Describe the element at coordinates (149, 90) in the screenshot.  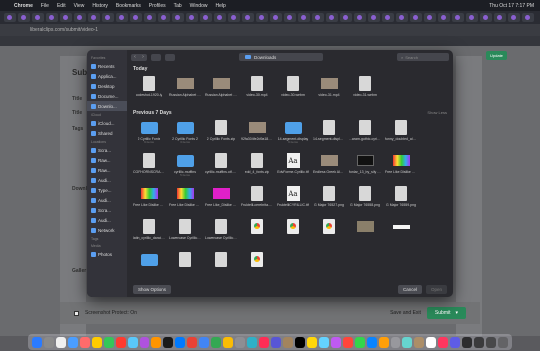
I see `file-item: codeshot-1920-ly` at that location.